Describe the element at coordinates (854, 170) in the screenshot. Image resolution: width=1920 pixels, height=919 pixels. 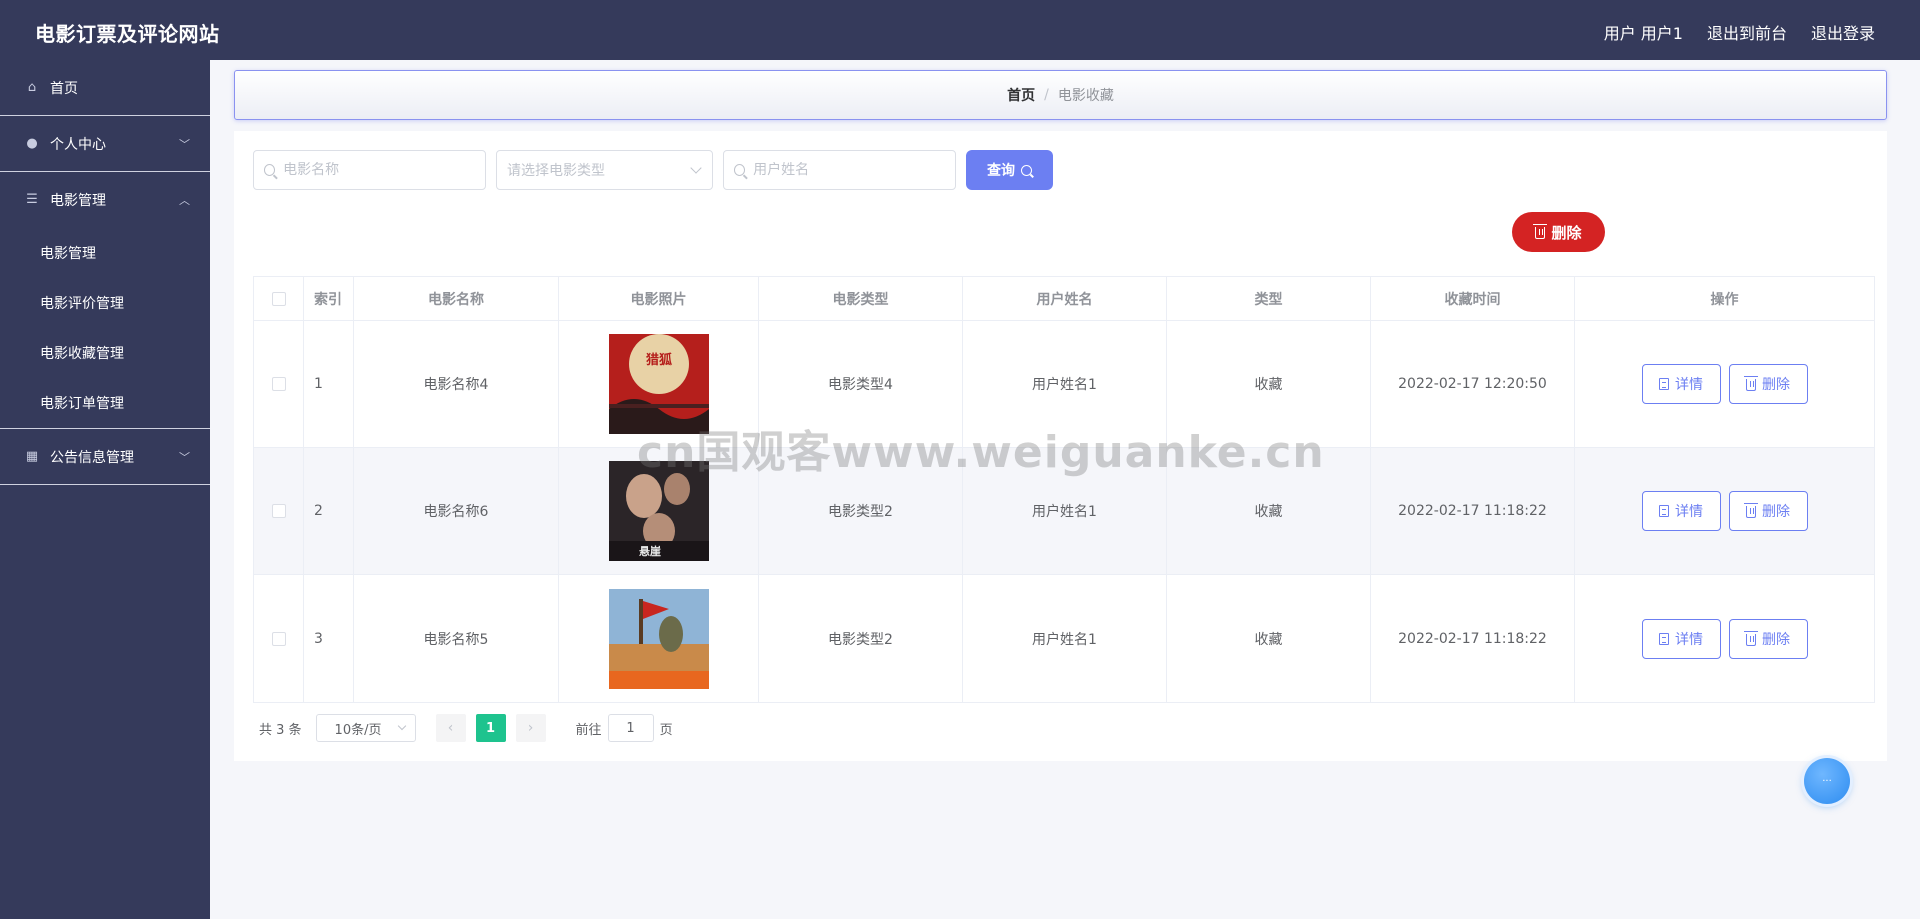
I see `user-name-input` at that location.